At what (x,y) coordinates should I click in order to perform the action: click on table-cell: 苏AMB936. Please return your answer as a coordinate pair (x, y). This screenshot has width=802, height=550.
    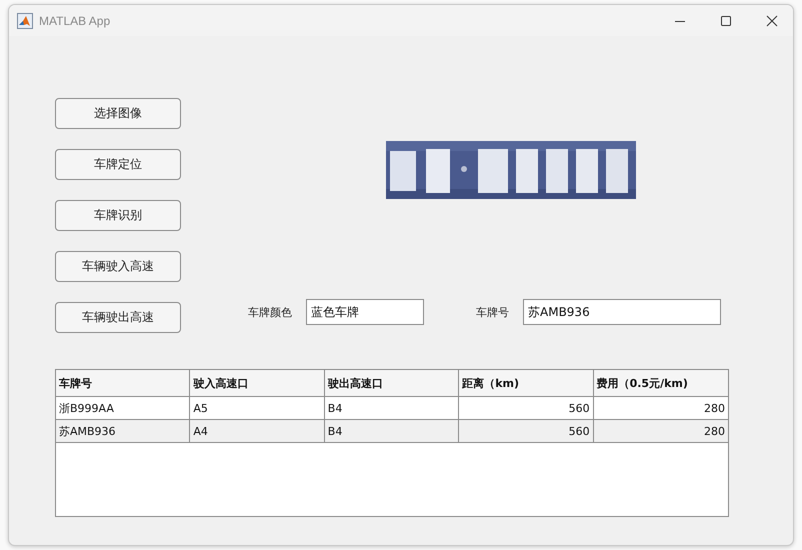
    Looking at the image, I should click on (123, 431).